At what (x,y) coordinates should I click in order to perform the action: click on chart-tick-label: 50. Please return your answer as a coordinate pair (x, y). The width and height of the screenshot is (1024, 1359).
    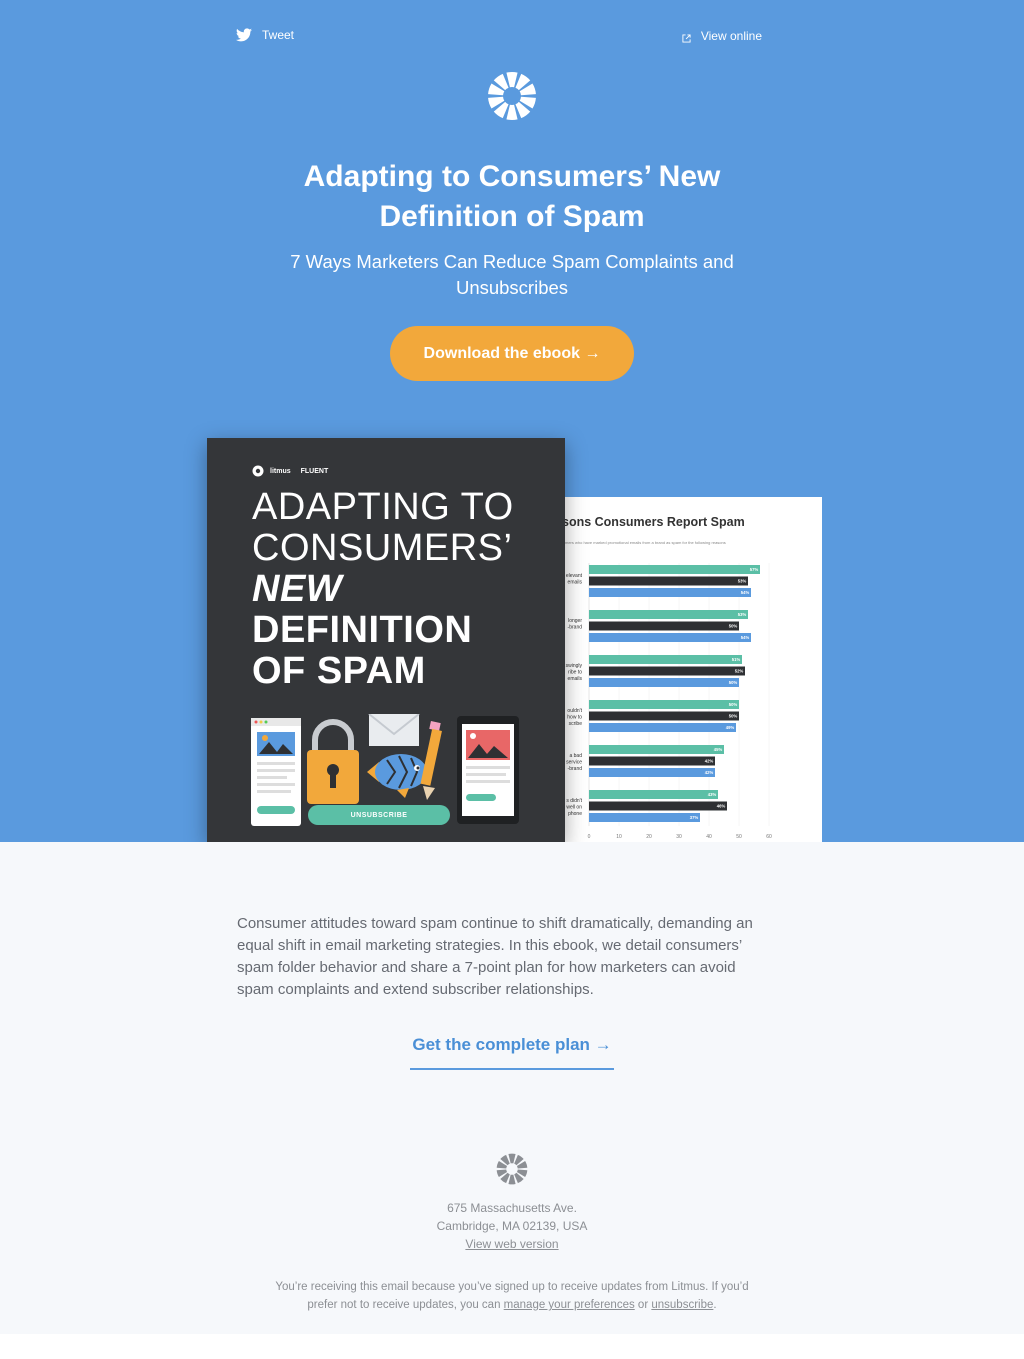
    Looking at the image, I should click on (739, 837).